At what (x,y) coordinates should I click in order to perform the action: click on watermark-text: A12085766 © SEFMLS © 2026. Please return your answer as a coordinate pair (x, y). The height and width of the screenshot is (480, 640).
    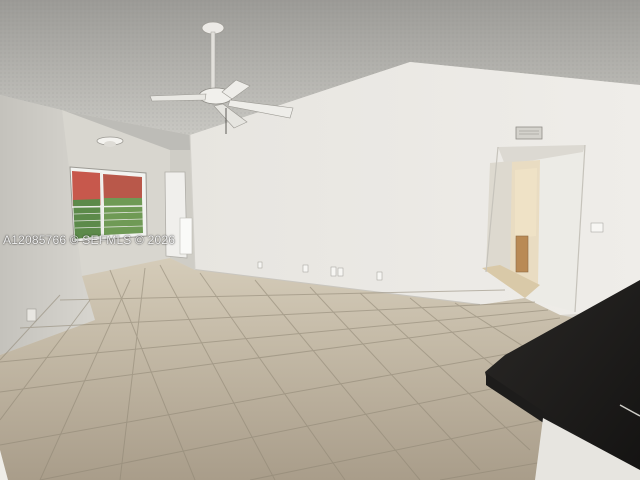
    Looking at the image, I should click on (89, 240).